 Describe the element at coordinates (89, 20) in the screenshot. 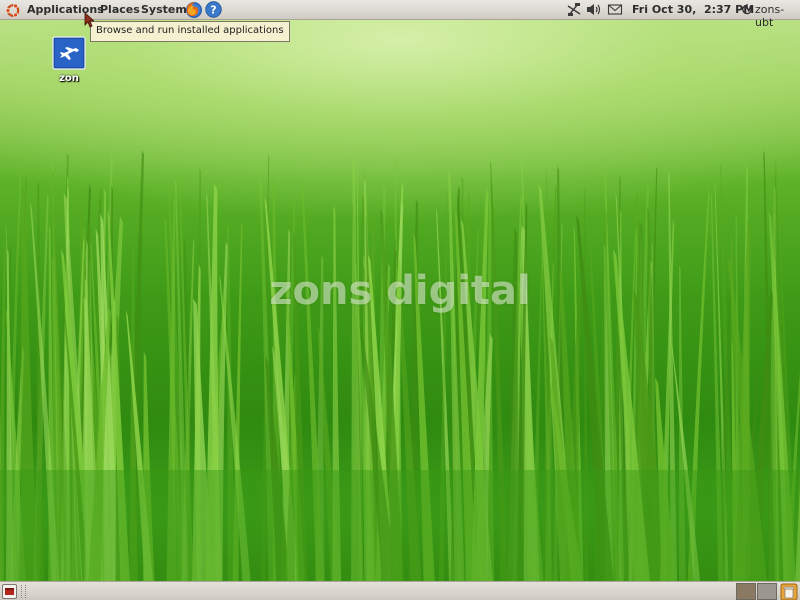

I see `mouse-cursor-icon` at that location.